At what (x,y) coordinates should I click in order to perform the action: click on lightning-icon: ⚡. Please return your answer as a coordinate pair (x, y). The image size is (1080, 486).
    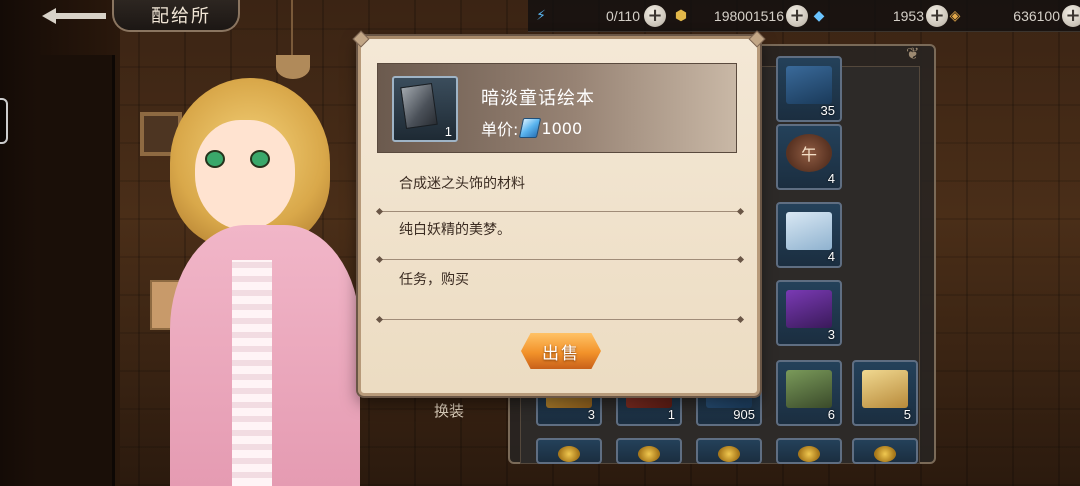
    Looking at the image, I should click on (541, 16).